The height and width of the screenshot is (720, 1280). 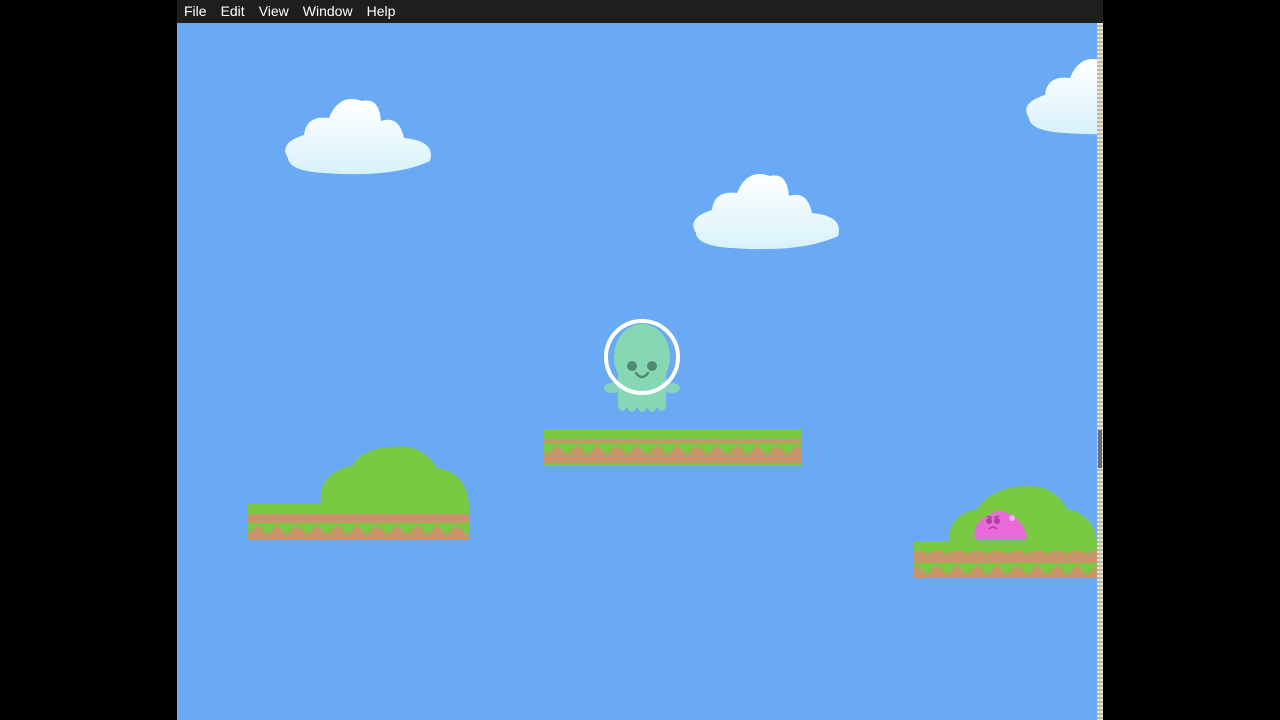 What do you see at coordinates (640, 11) in the screenshot?
I see `menu-bar: File Edit View Window Help` at bounding box center [640, 11].